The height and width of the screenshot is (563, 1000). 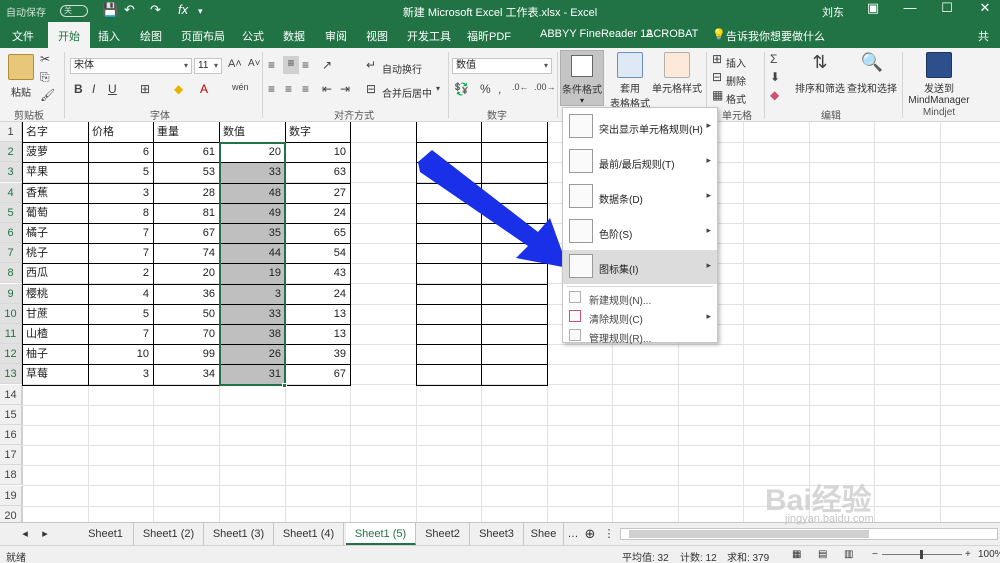 I want to click on increase-indent-icon: ⇥, so click(x=345, y=89).